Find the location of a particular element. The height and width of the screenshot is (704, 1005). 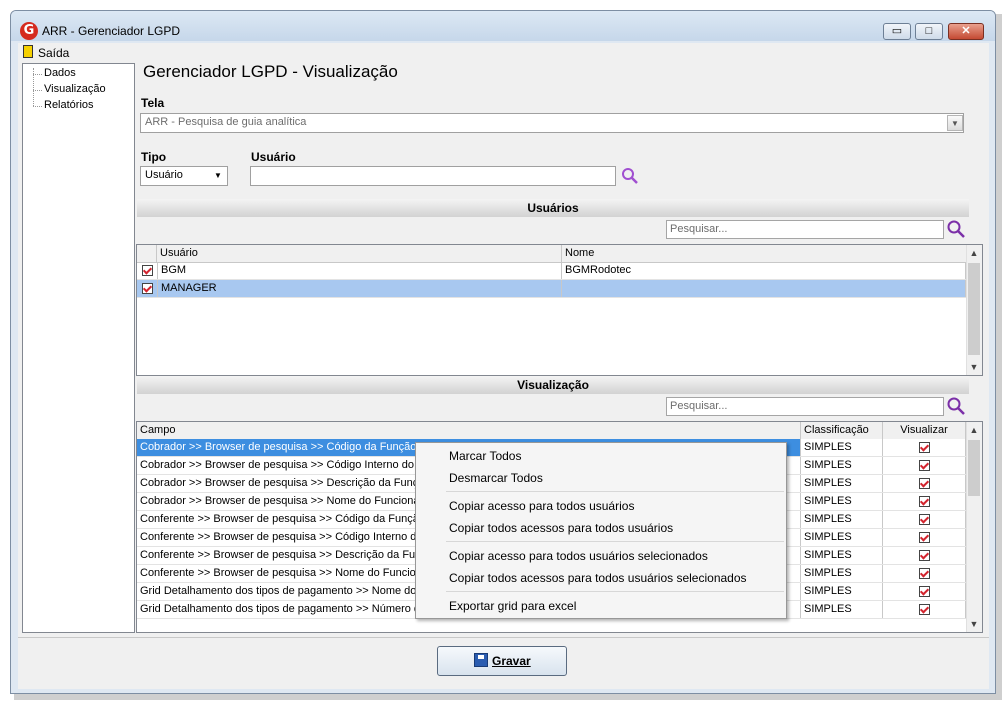

column-visualizar: Visualizar is located at coordinates (924, 430).